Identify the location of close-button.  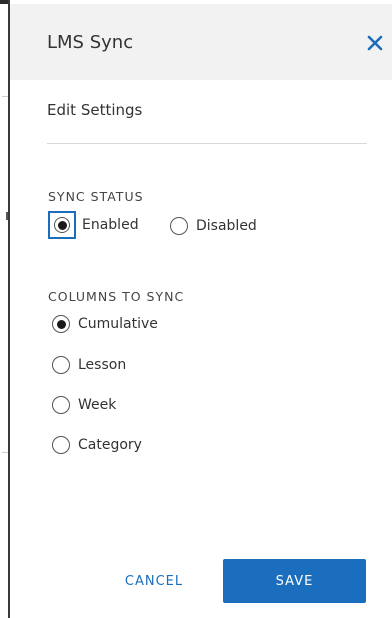
(375, 43).